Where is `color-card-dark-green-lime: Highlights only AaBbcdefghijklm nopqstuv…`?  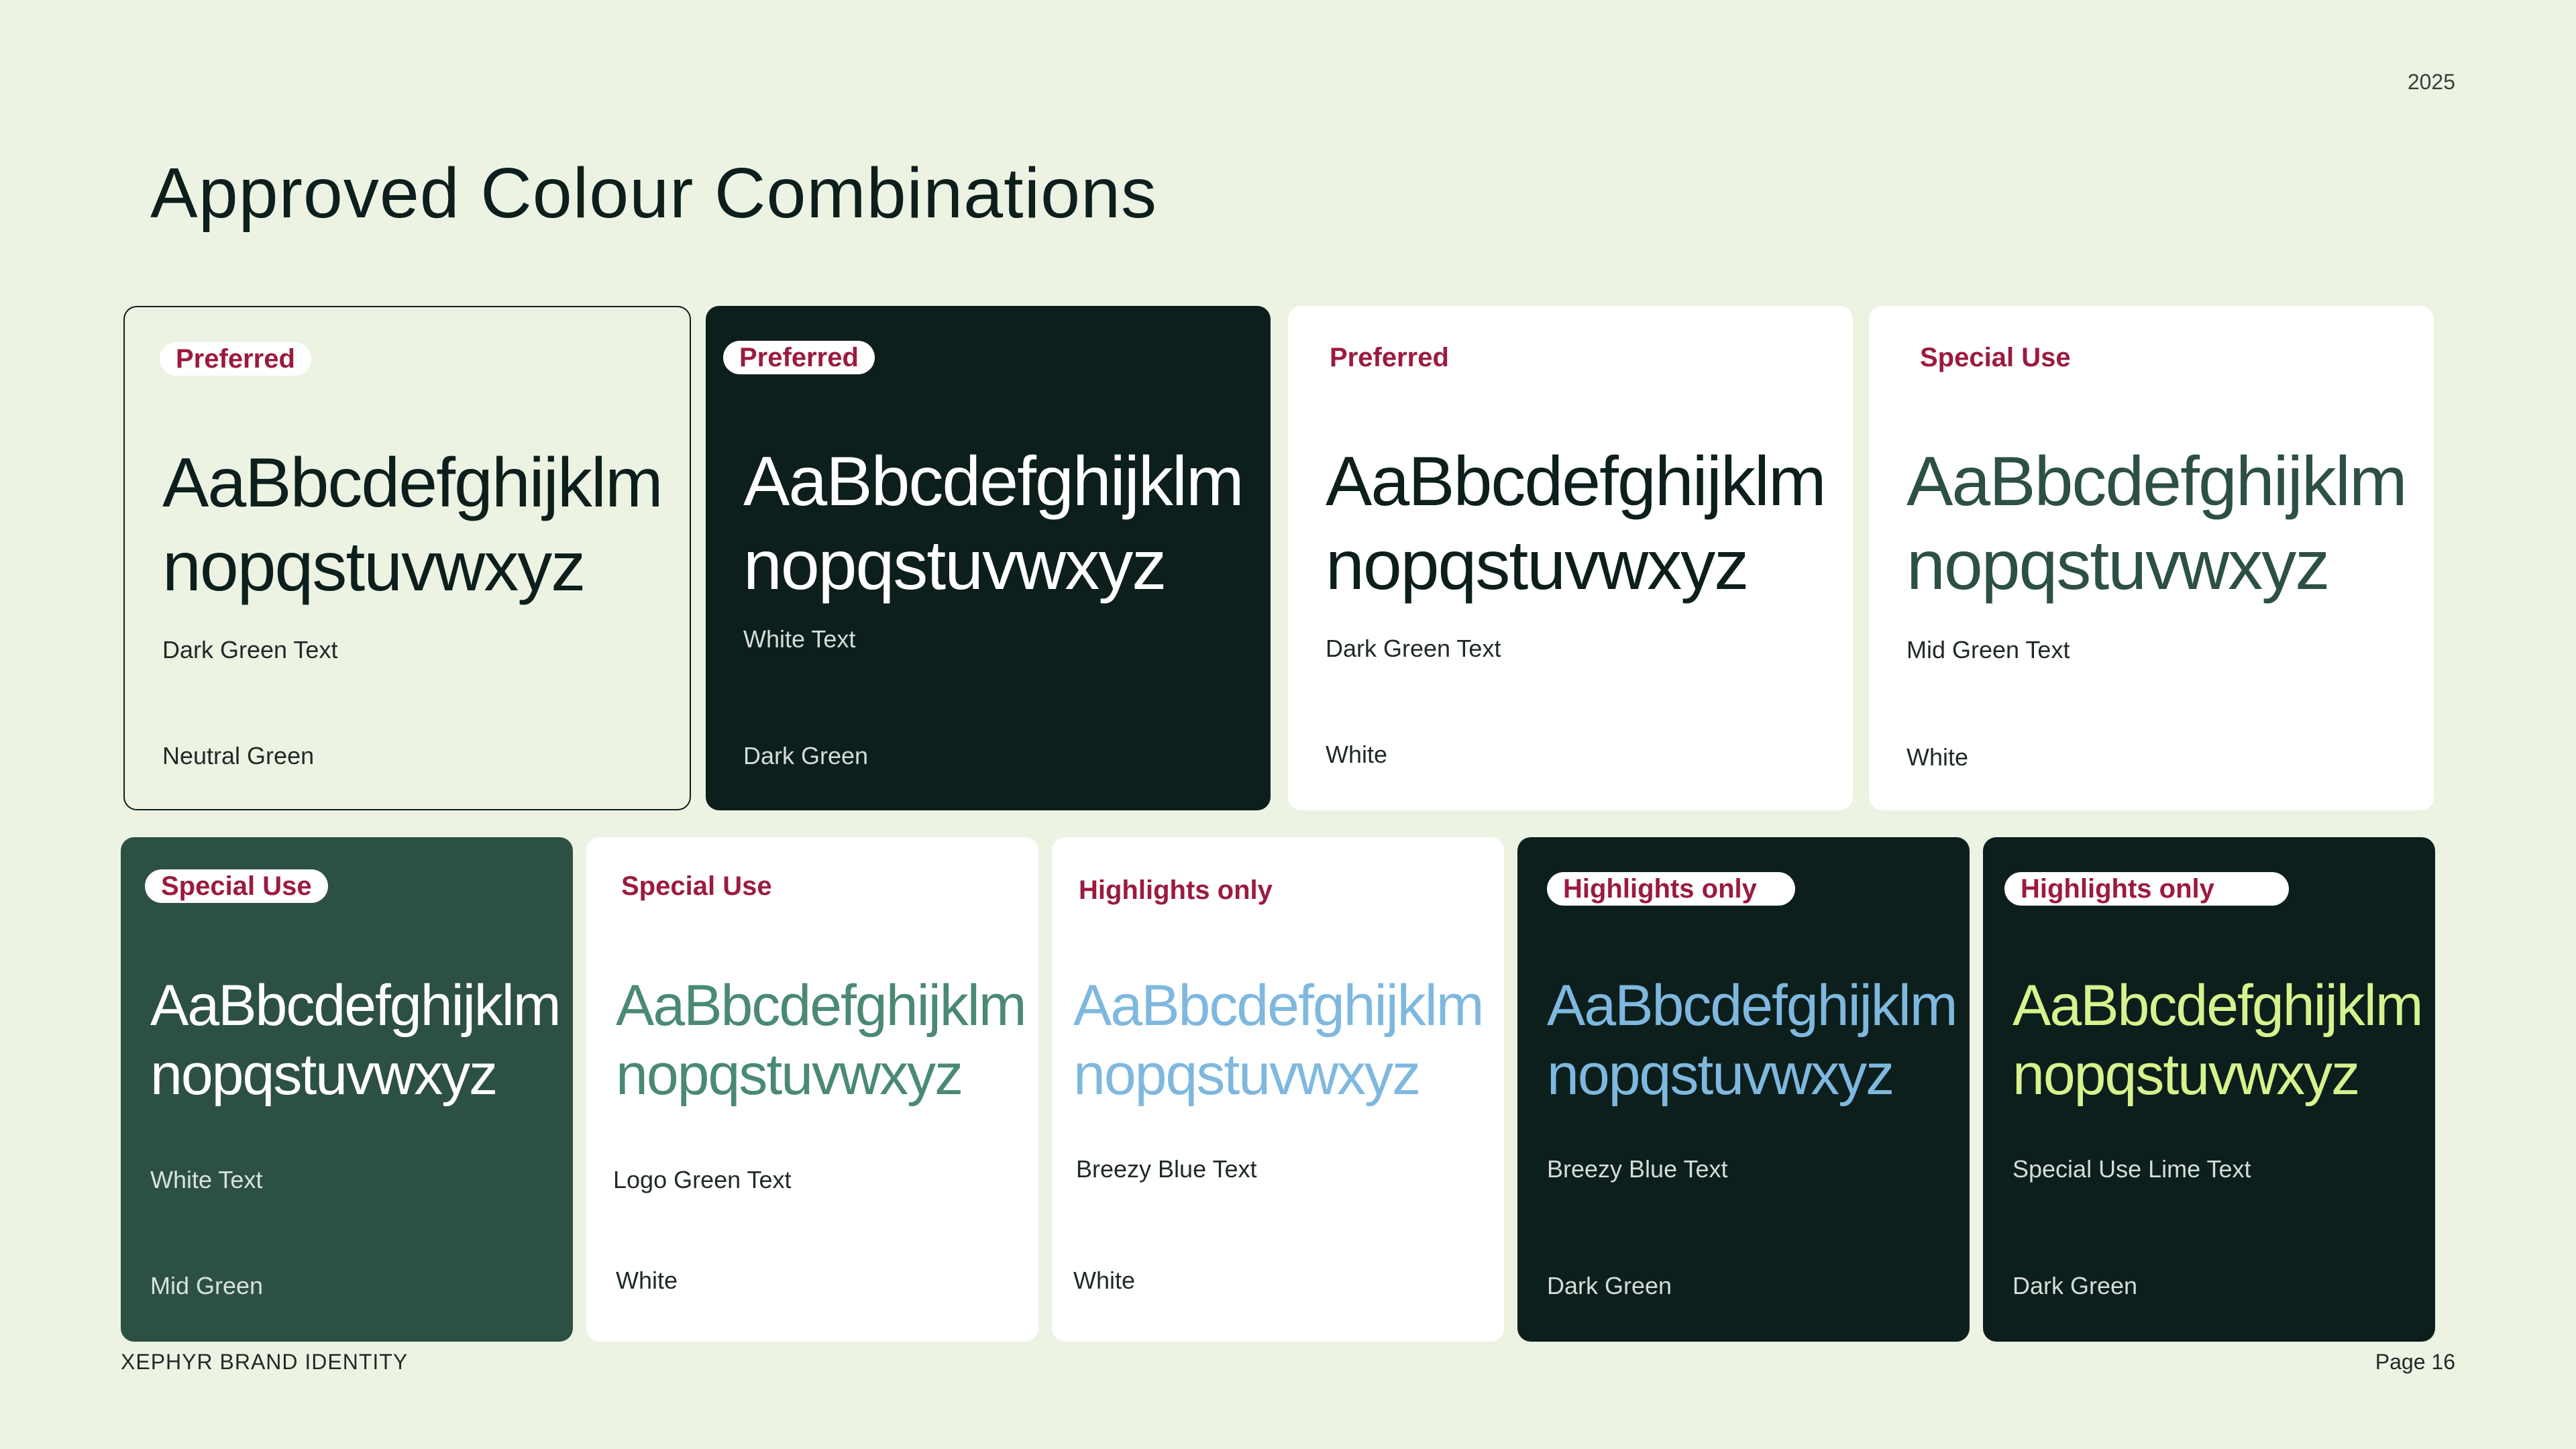
color-card-dark-green-lime: Highlights only AaBbcdefghijklm nopqstuv… is located at coordinates (2209, 1089).